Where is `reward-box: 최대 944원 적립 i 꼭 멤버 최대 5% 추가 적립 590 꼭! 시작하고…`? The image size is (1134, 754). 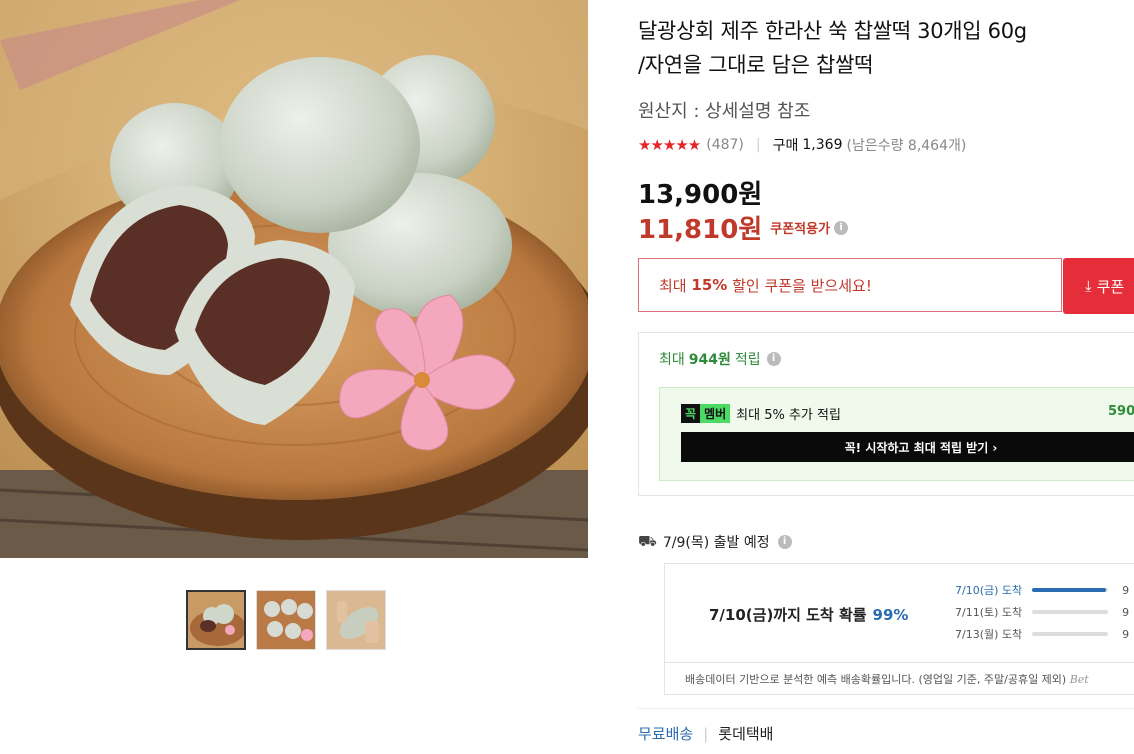
reward-box: 최대 944원 적립 i 꼭 멤버 최대 5% 추가 적립 590 꼭! 시작하고… is located at coordinates (886, 414).